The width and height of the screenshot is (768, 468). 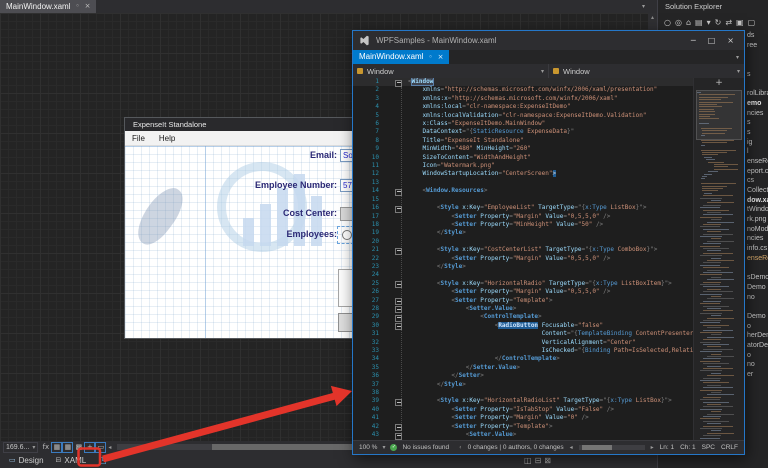 I want to click on collapse-all-icon: ▣, so click(x=740, y=22).